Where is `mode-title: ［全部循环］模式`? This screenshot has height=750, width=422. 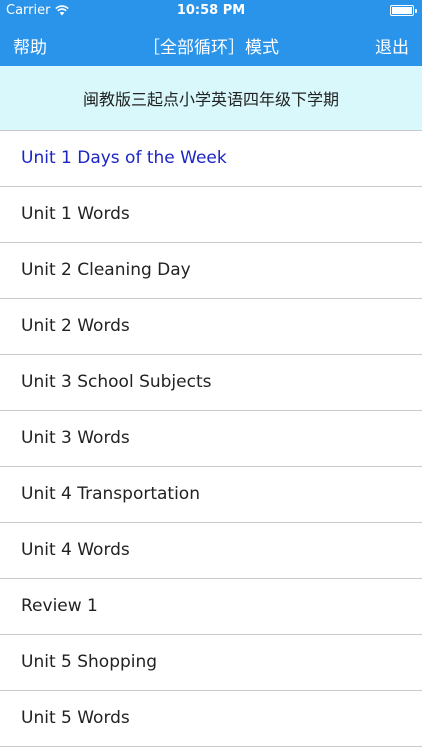
mode-title: ［全部循环］模式 is located at coordinates (211, 48).